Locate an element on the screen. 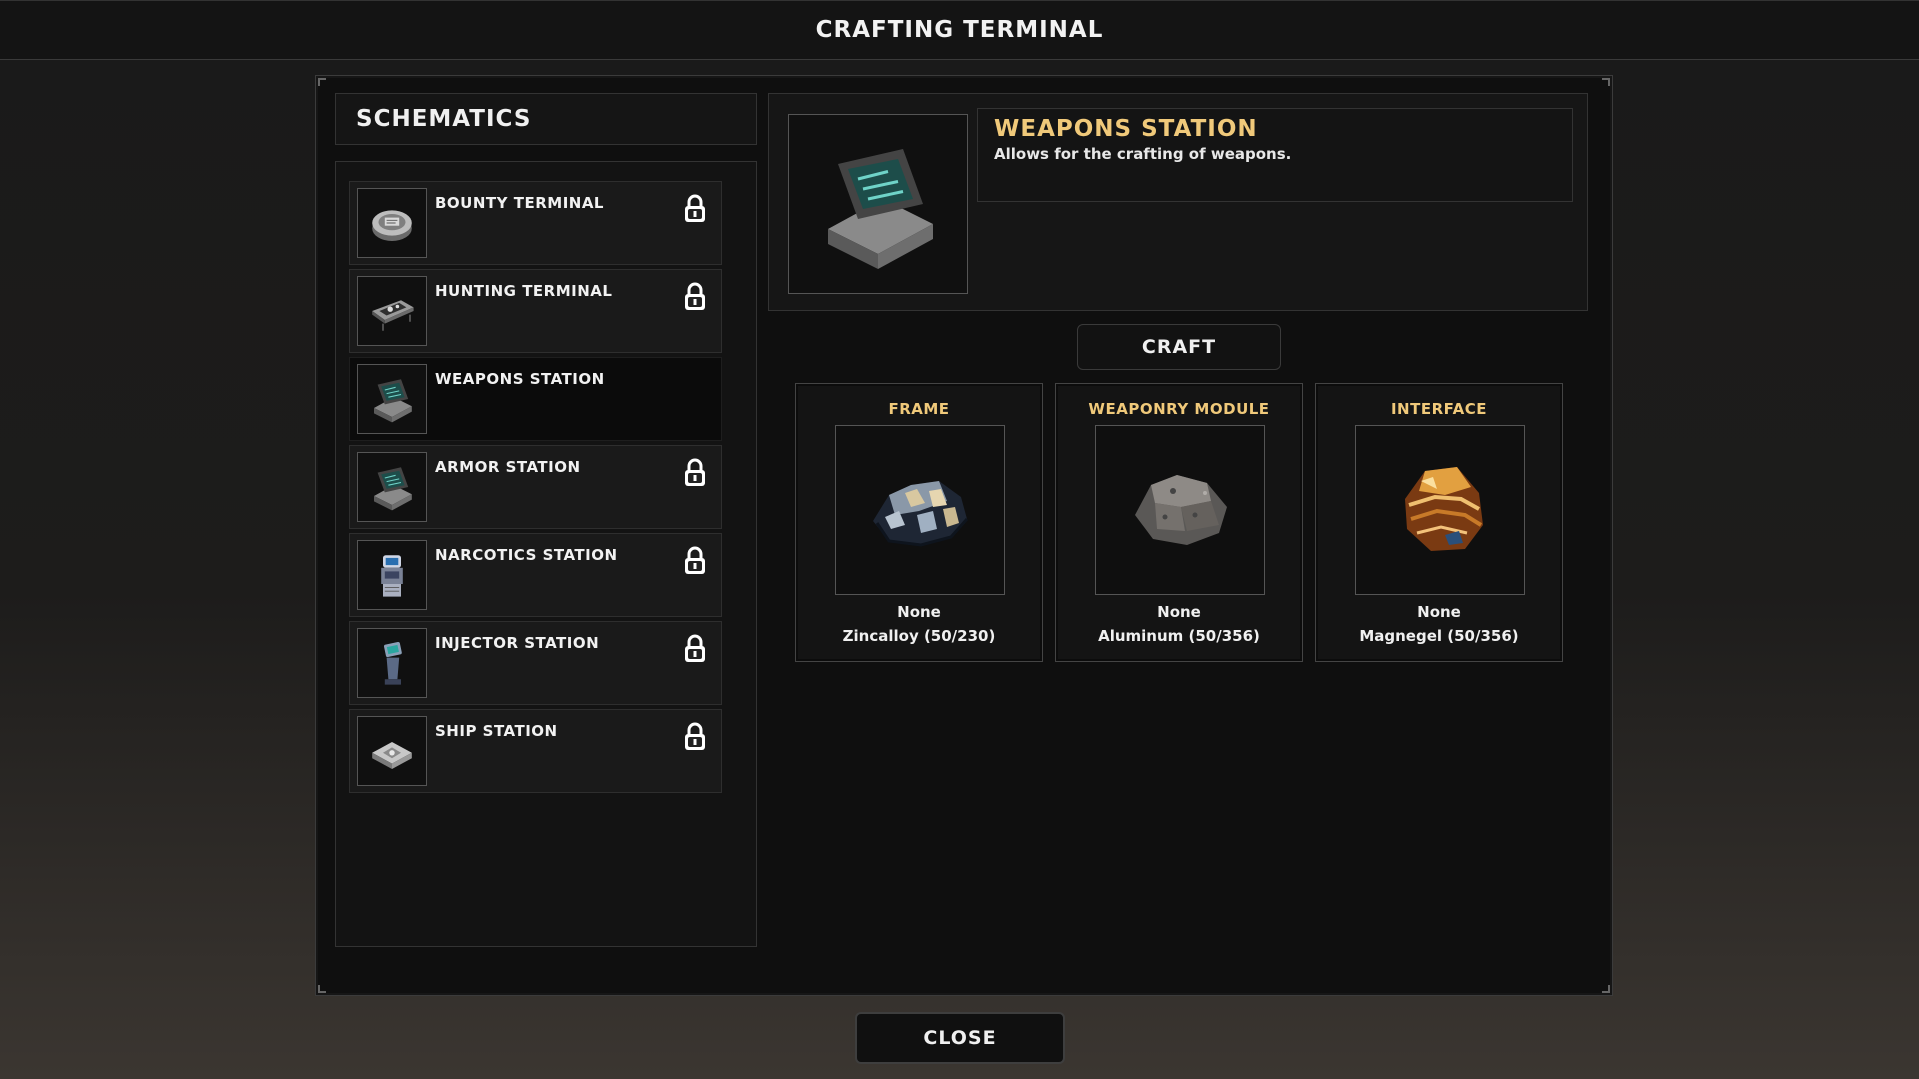 The image size is (1919, 1079). ingredient-slot-weaponry-module: WEAPONRY MODULE None Aluminum (50/356) is located at coordinates (1179, 522).